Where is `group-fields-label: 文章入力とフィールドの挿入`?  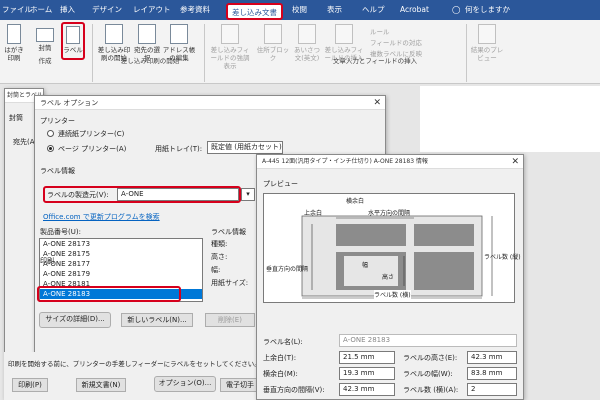 group-fields-label: 文章入力とフィールドの挿入 is located at coordinates (375, 61).